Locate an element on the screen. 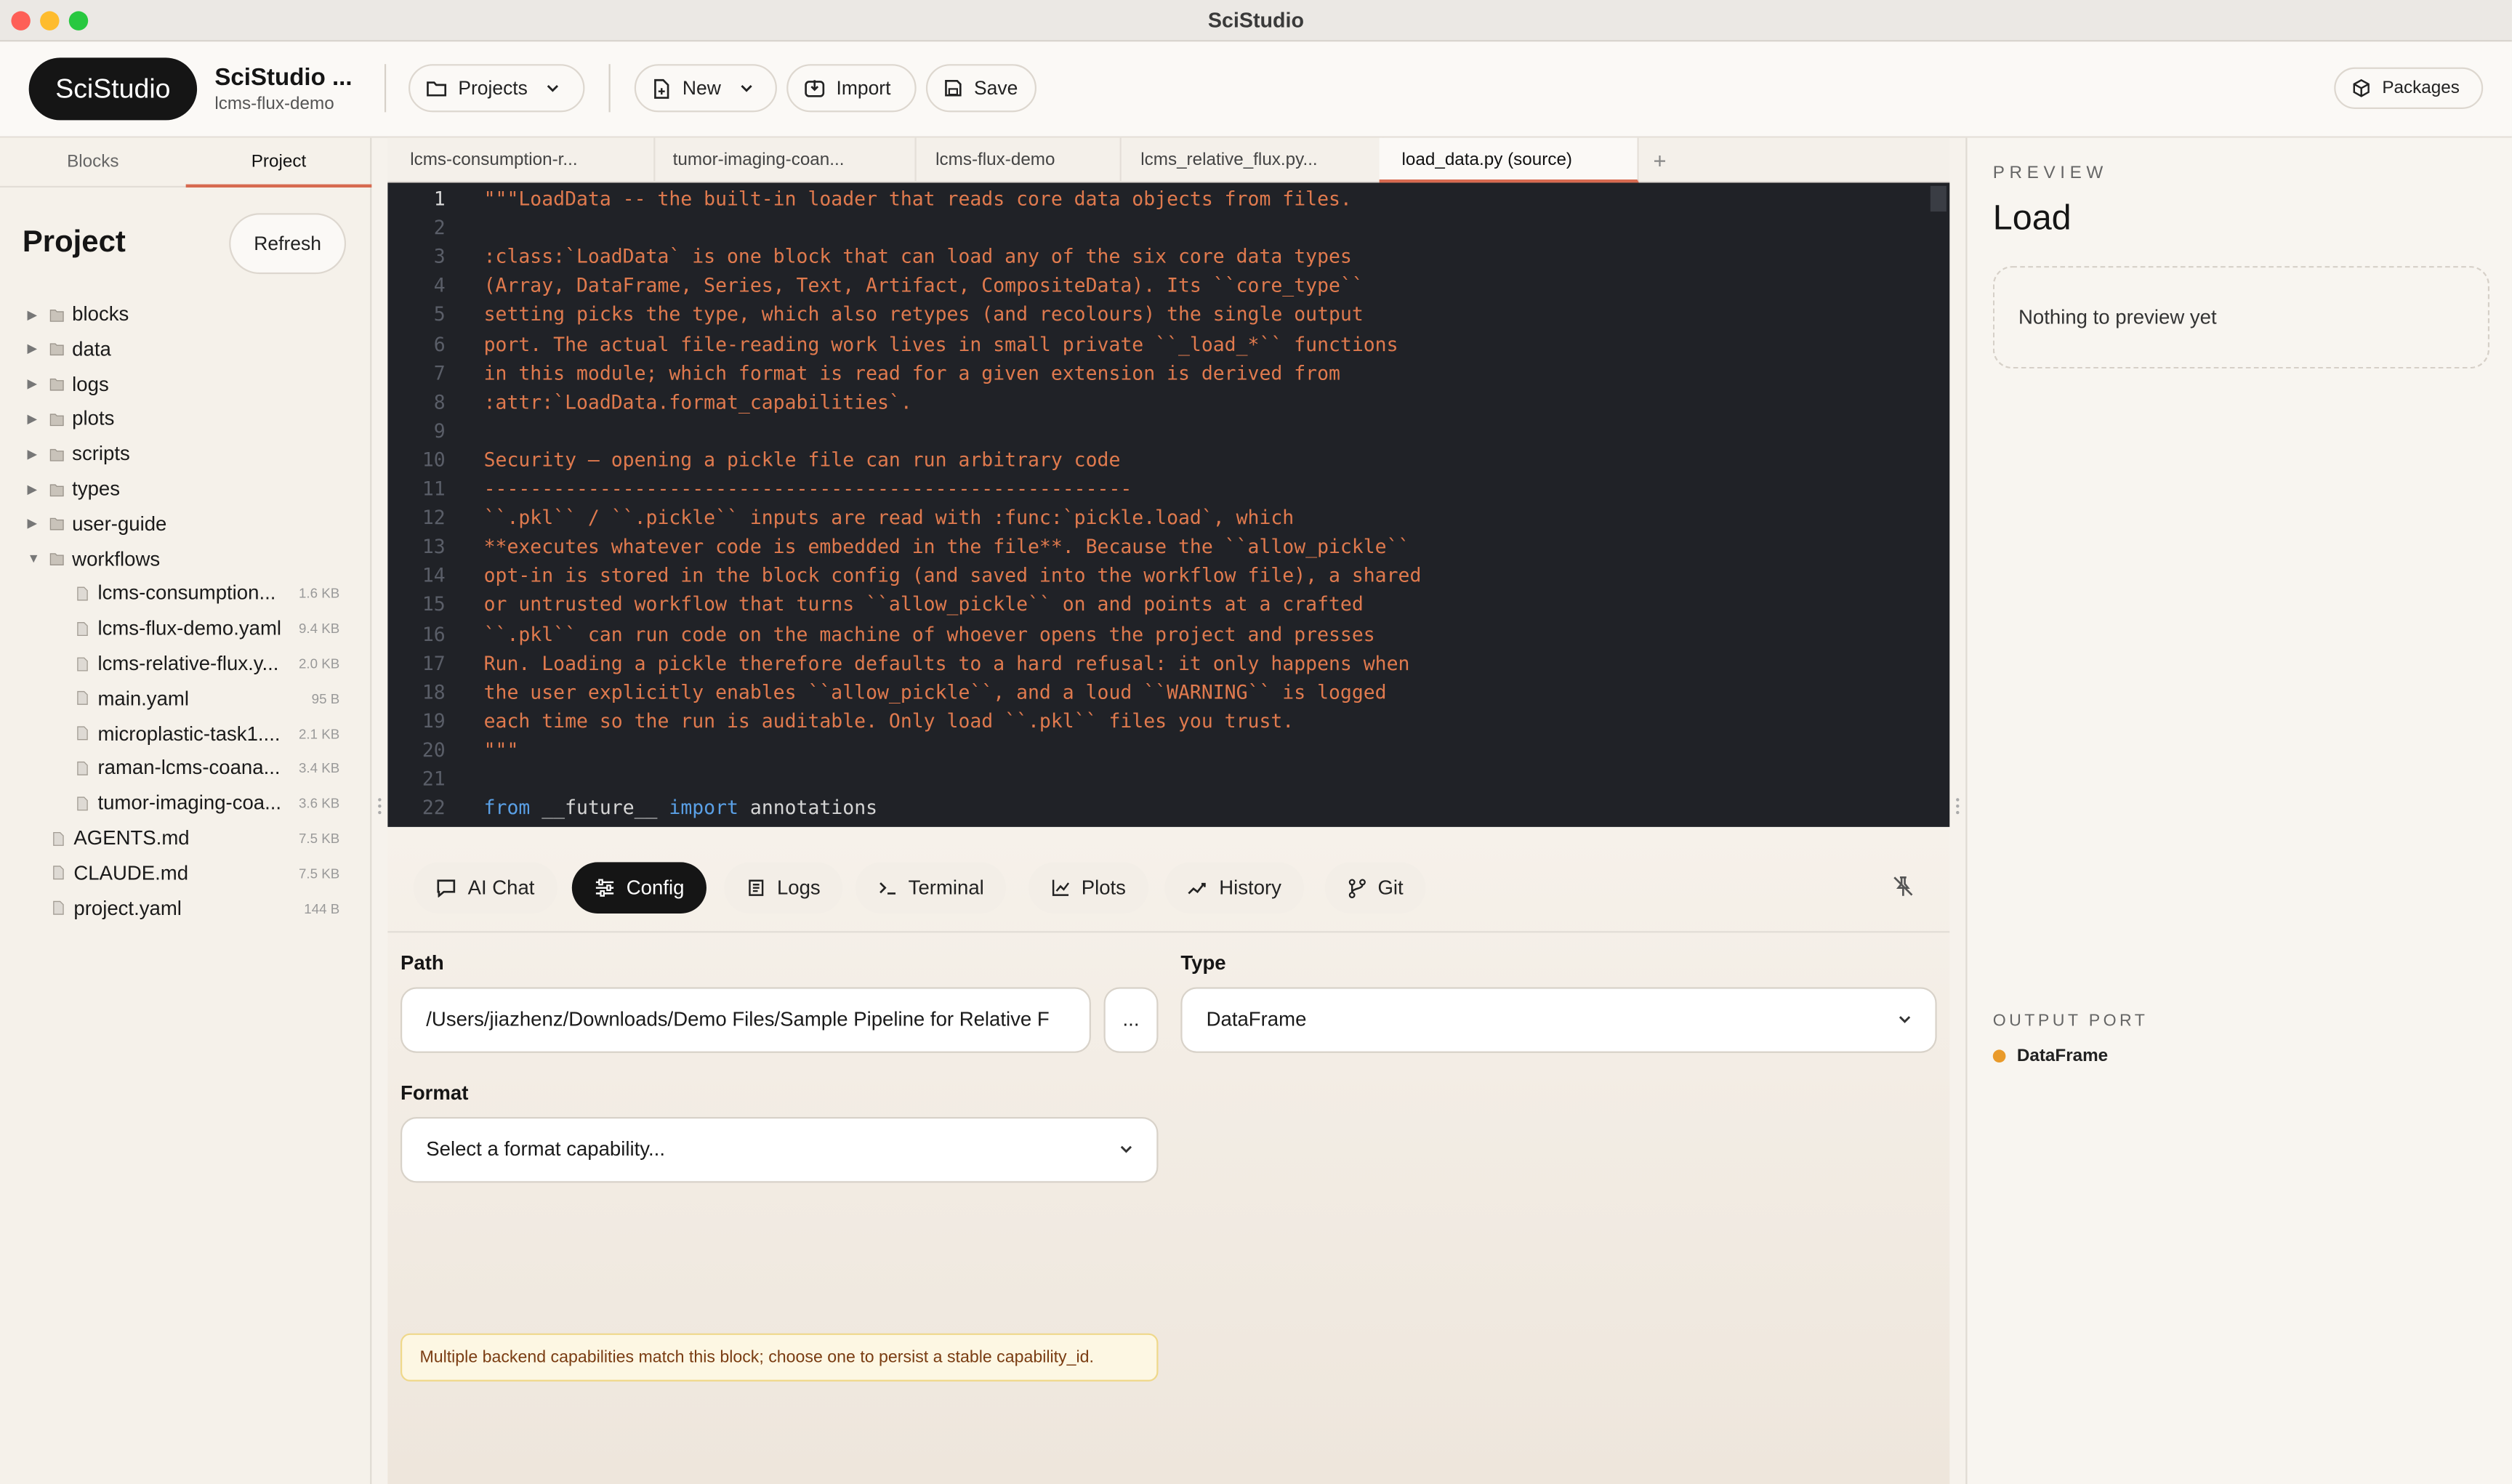 The image size is (2512, 1484). tree-file: tumor-imaging-coa... 3.6 KB is located at coordinates (224, 803).